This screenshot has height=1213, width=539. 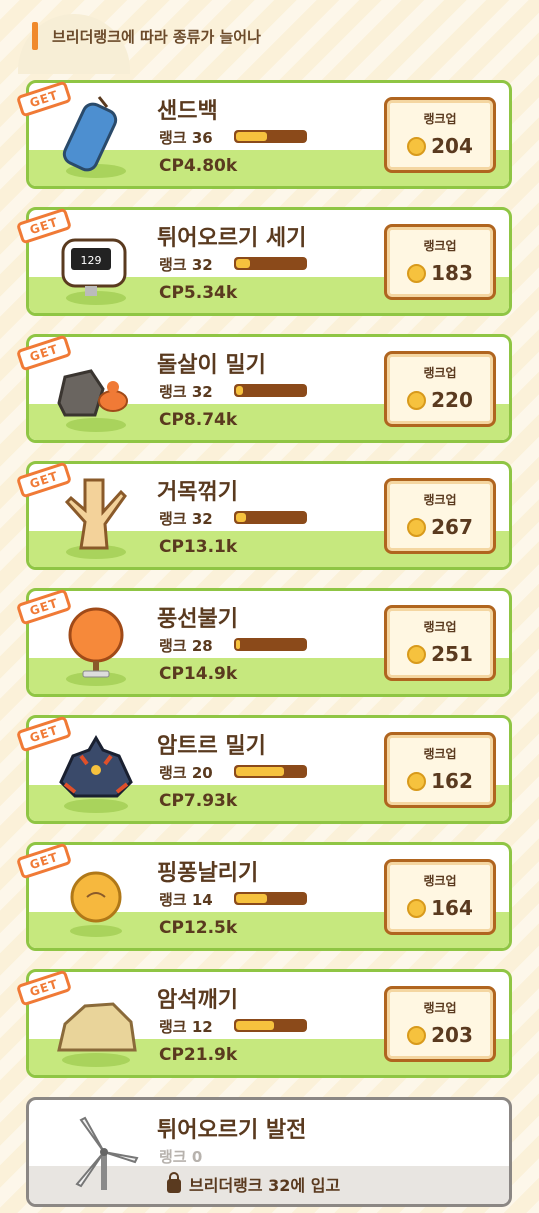 I want to click on rankup-button: 랭크업 203, so click(x=440, y=1024).